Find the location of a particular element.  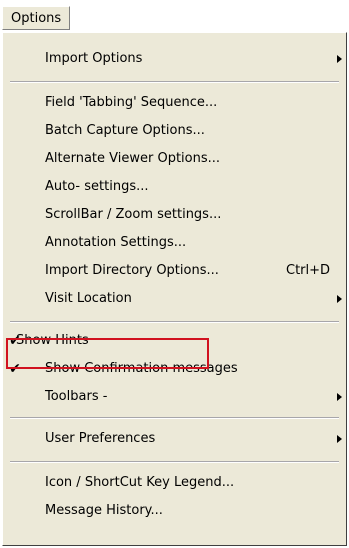

menu-item-show-hints: ✔ Show Hints is located at coordinates (174, 341).